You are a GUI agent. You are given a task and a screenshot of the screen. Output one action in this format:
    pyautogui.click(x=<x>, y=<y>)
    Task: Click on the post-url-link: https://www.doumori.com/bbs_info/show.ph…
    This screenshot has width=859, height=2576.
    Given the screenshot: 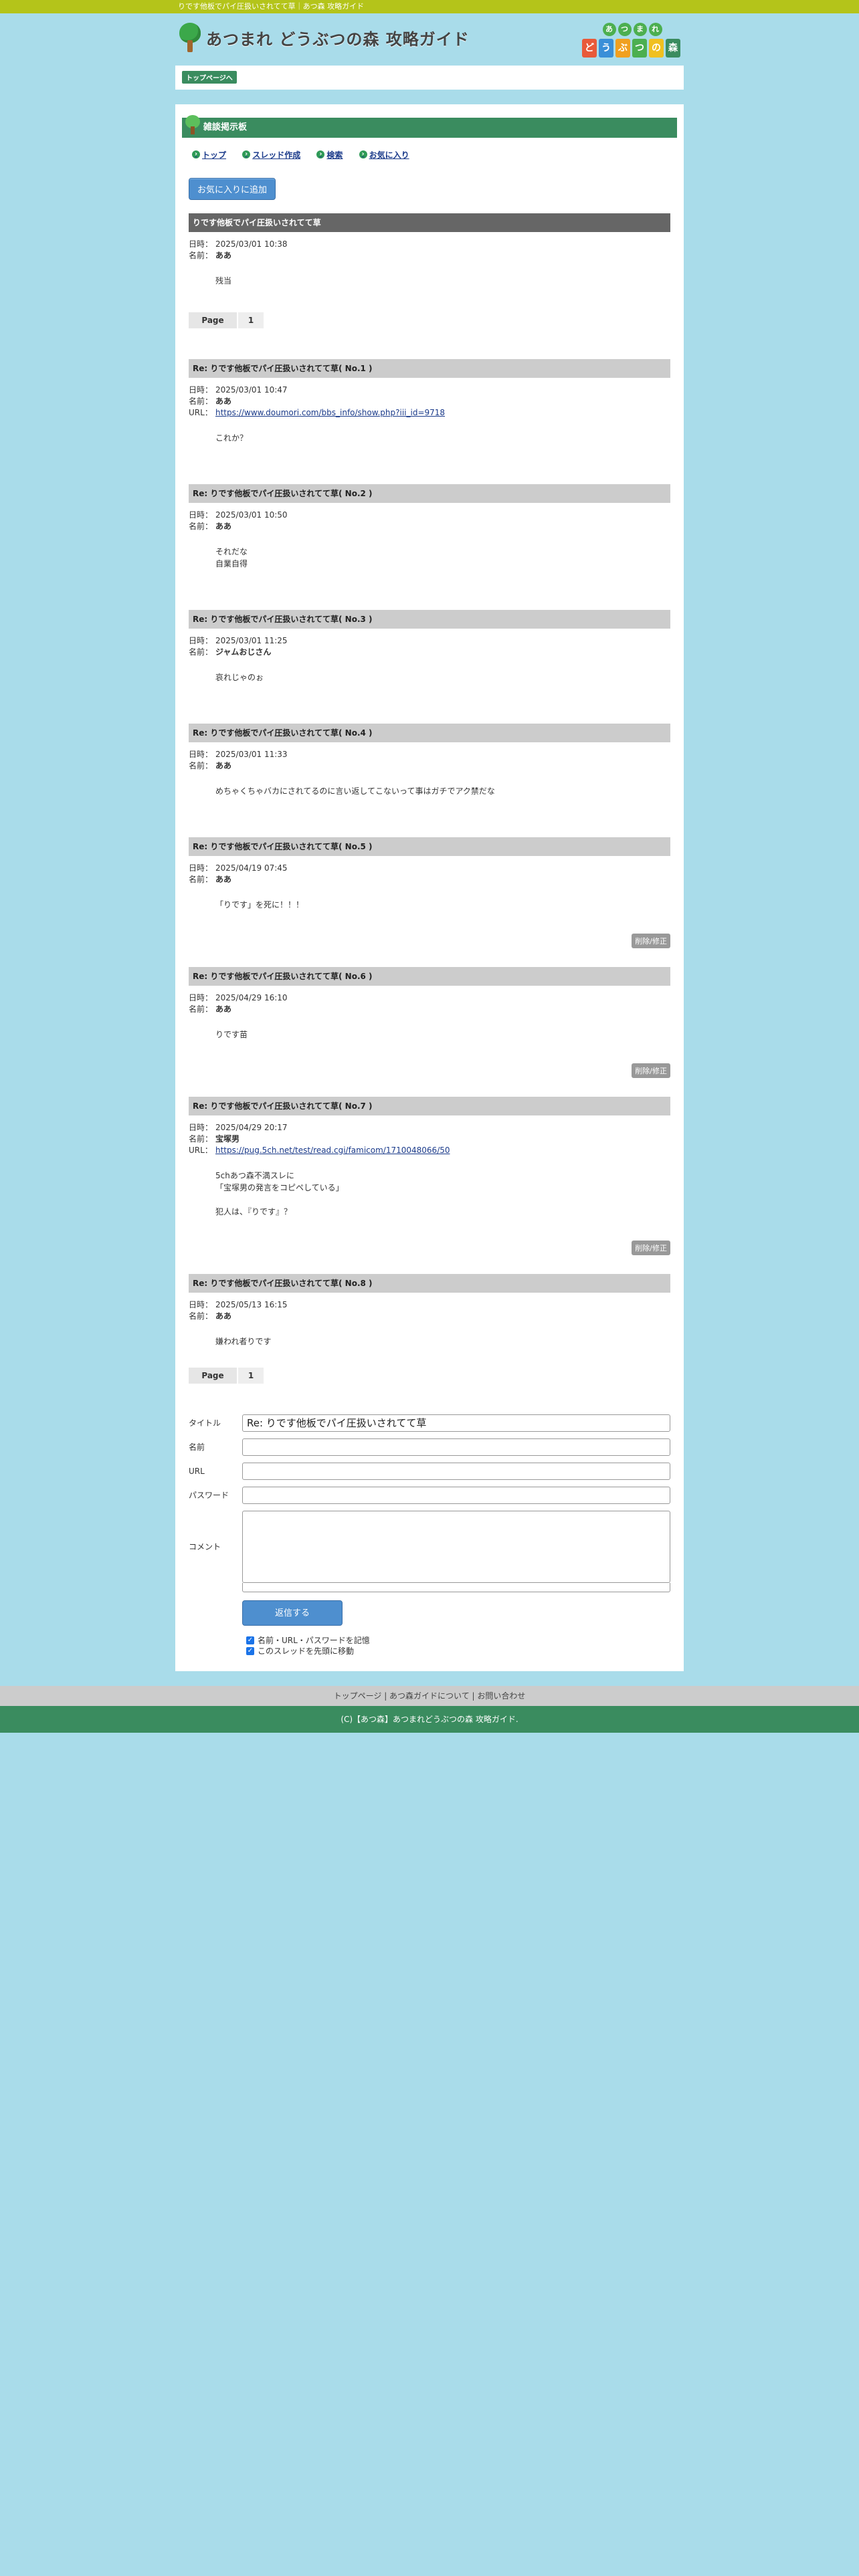 What is the action you would take?
    pyautogui.click(x=330, y=413)
    